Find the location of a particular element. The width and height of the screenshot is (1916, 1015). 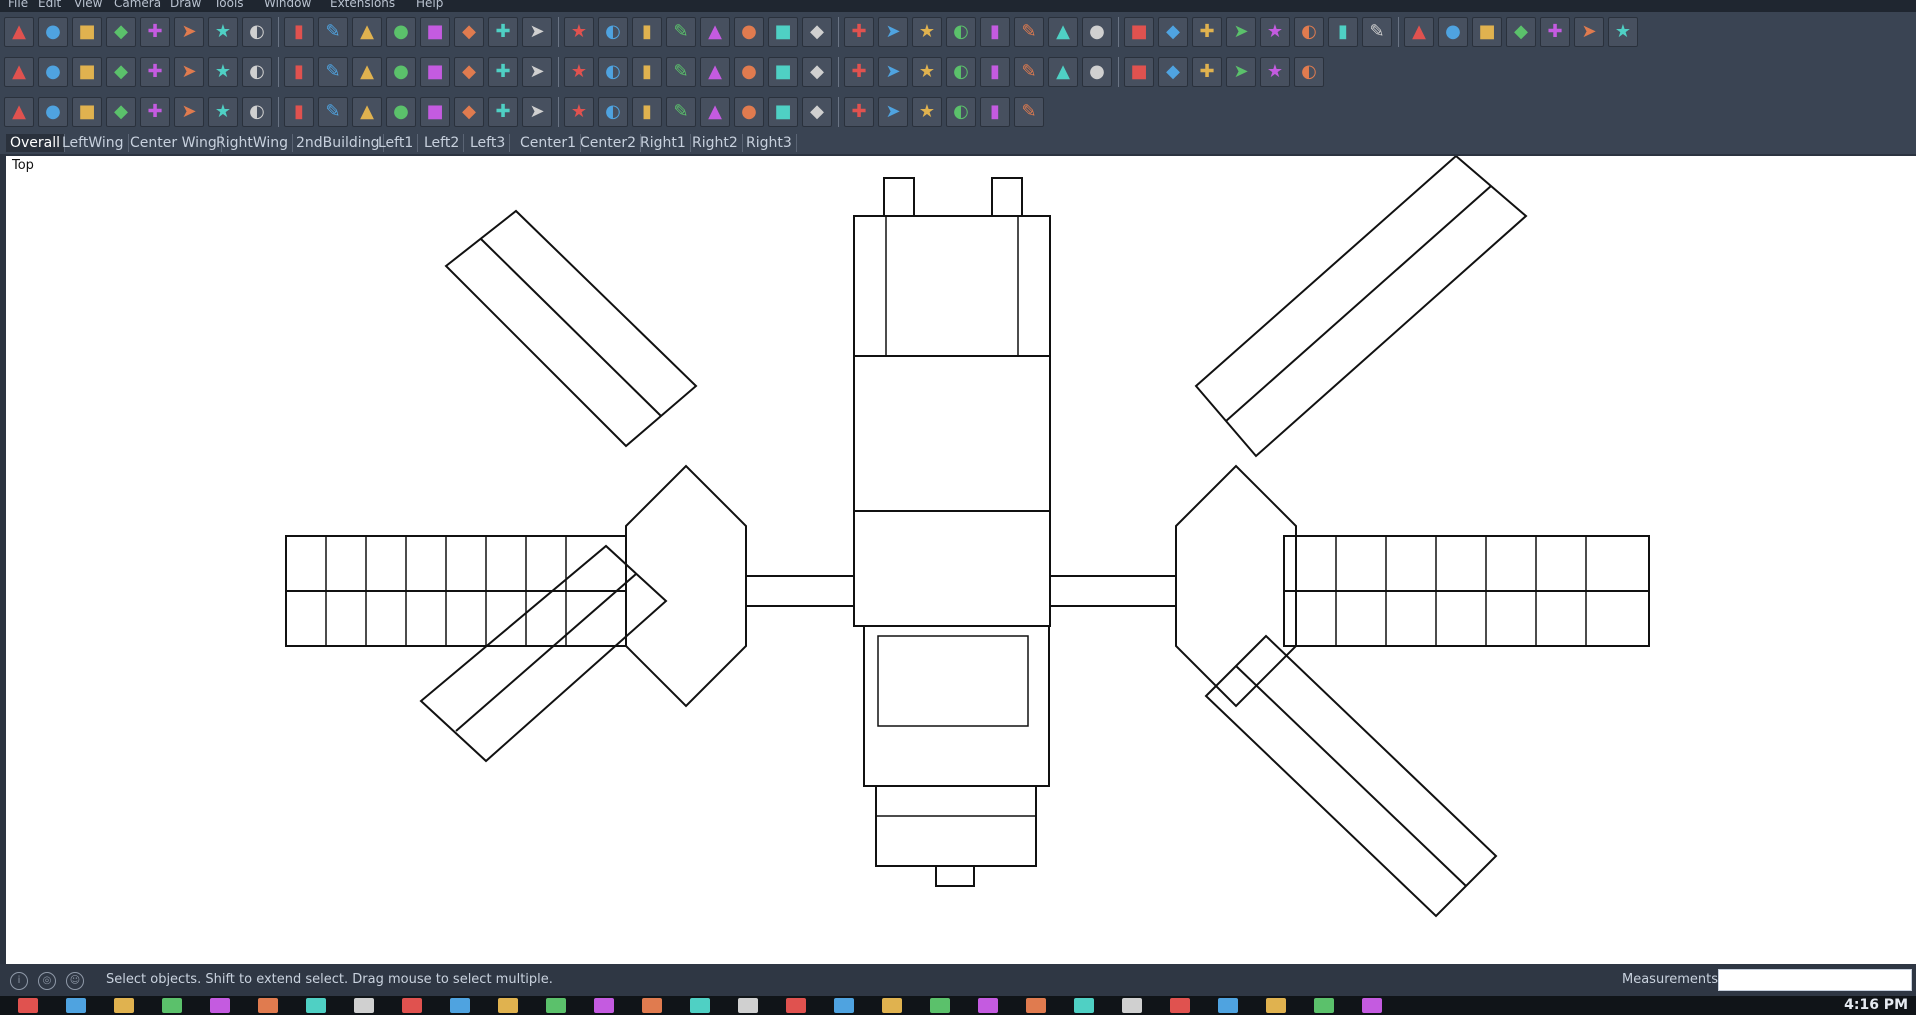

tab-right3: Right3 is located at coordinates (769, 143).